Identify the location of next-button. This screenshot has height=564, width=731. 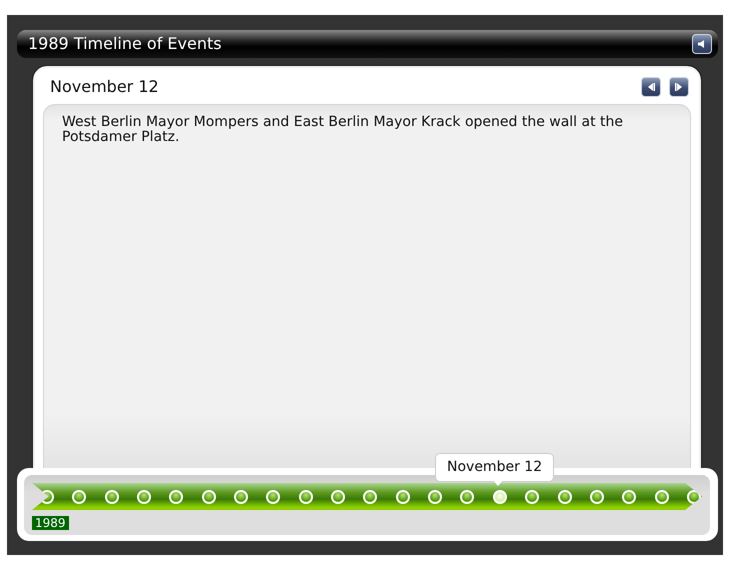
(679, 87).